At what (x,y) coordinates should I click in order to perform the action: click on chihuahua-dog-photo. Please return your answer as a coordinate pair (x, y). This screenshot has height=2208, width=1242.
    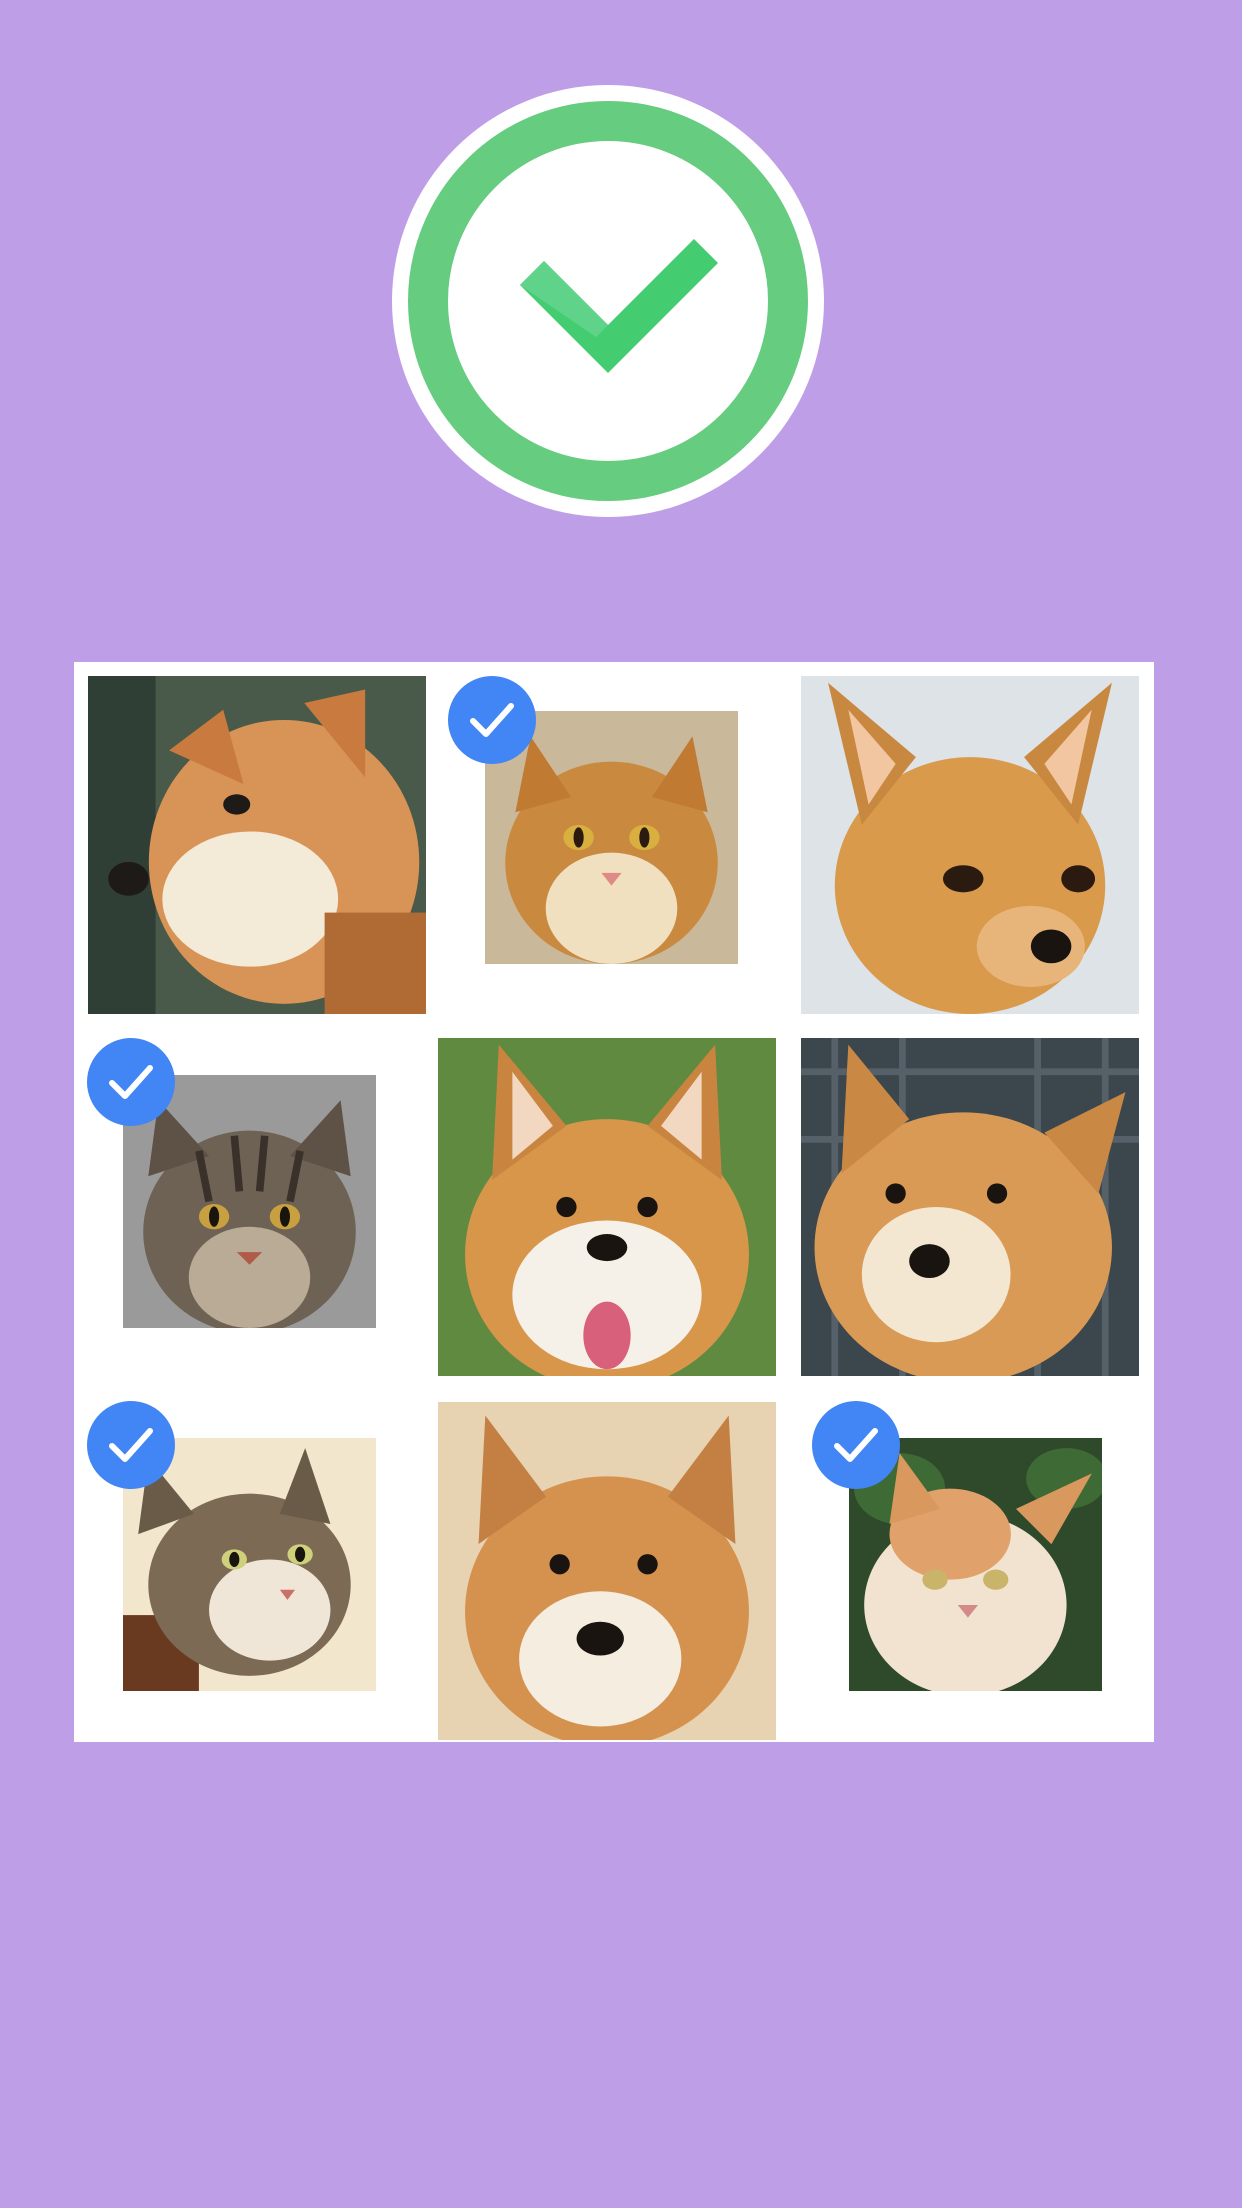
    Looking at the image, I should click on (970, 845).